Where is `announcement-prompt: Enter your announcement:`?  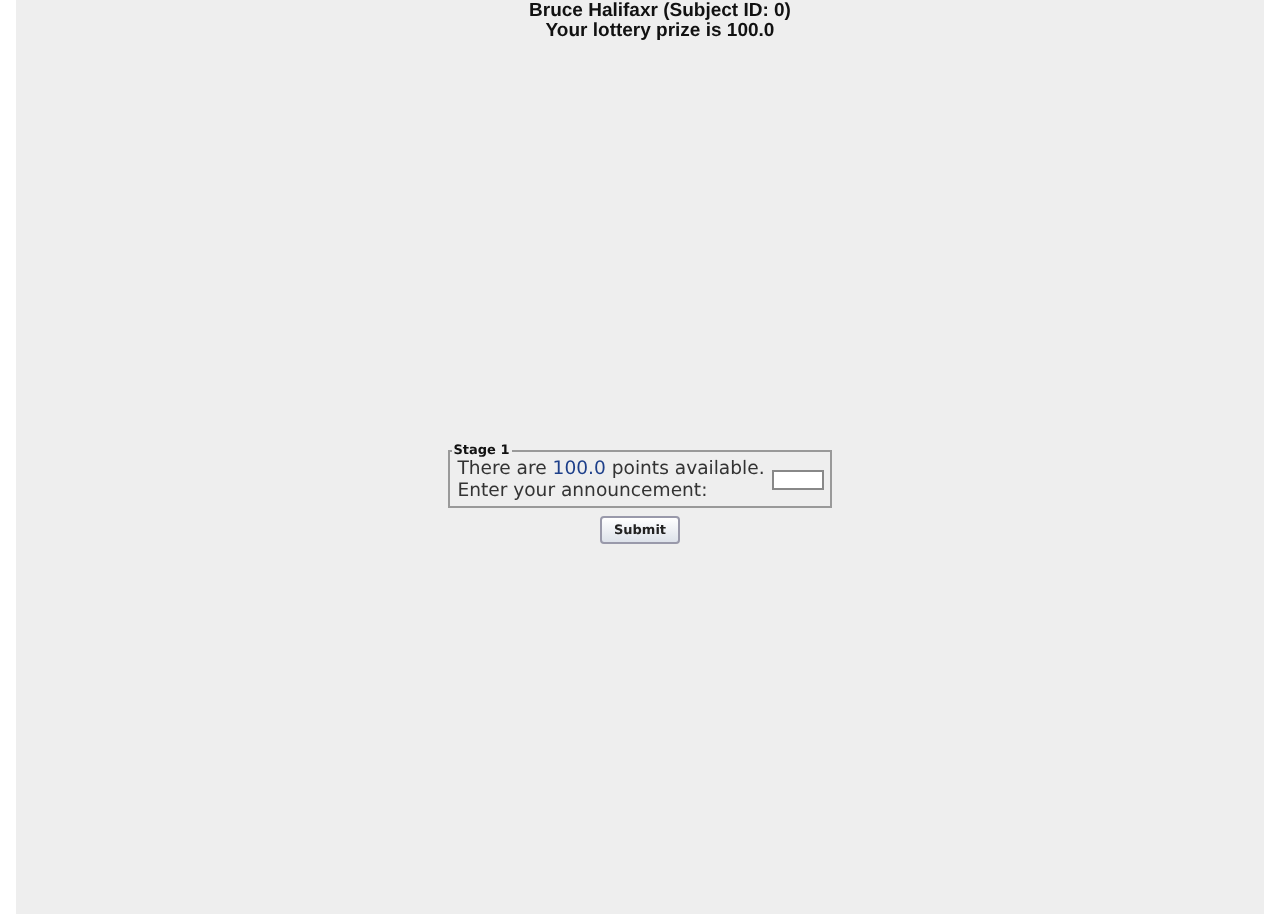 announcement-prompt: Enter your announcement: is located at coordinates (583, 491).